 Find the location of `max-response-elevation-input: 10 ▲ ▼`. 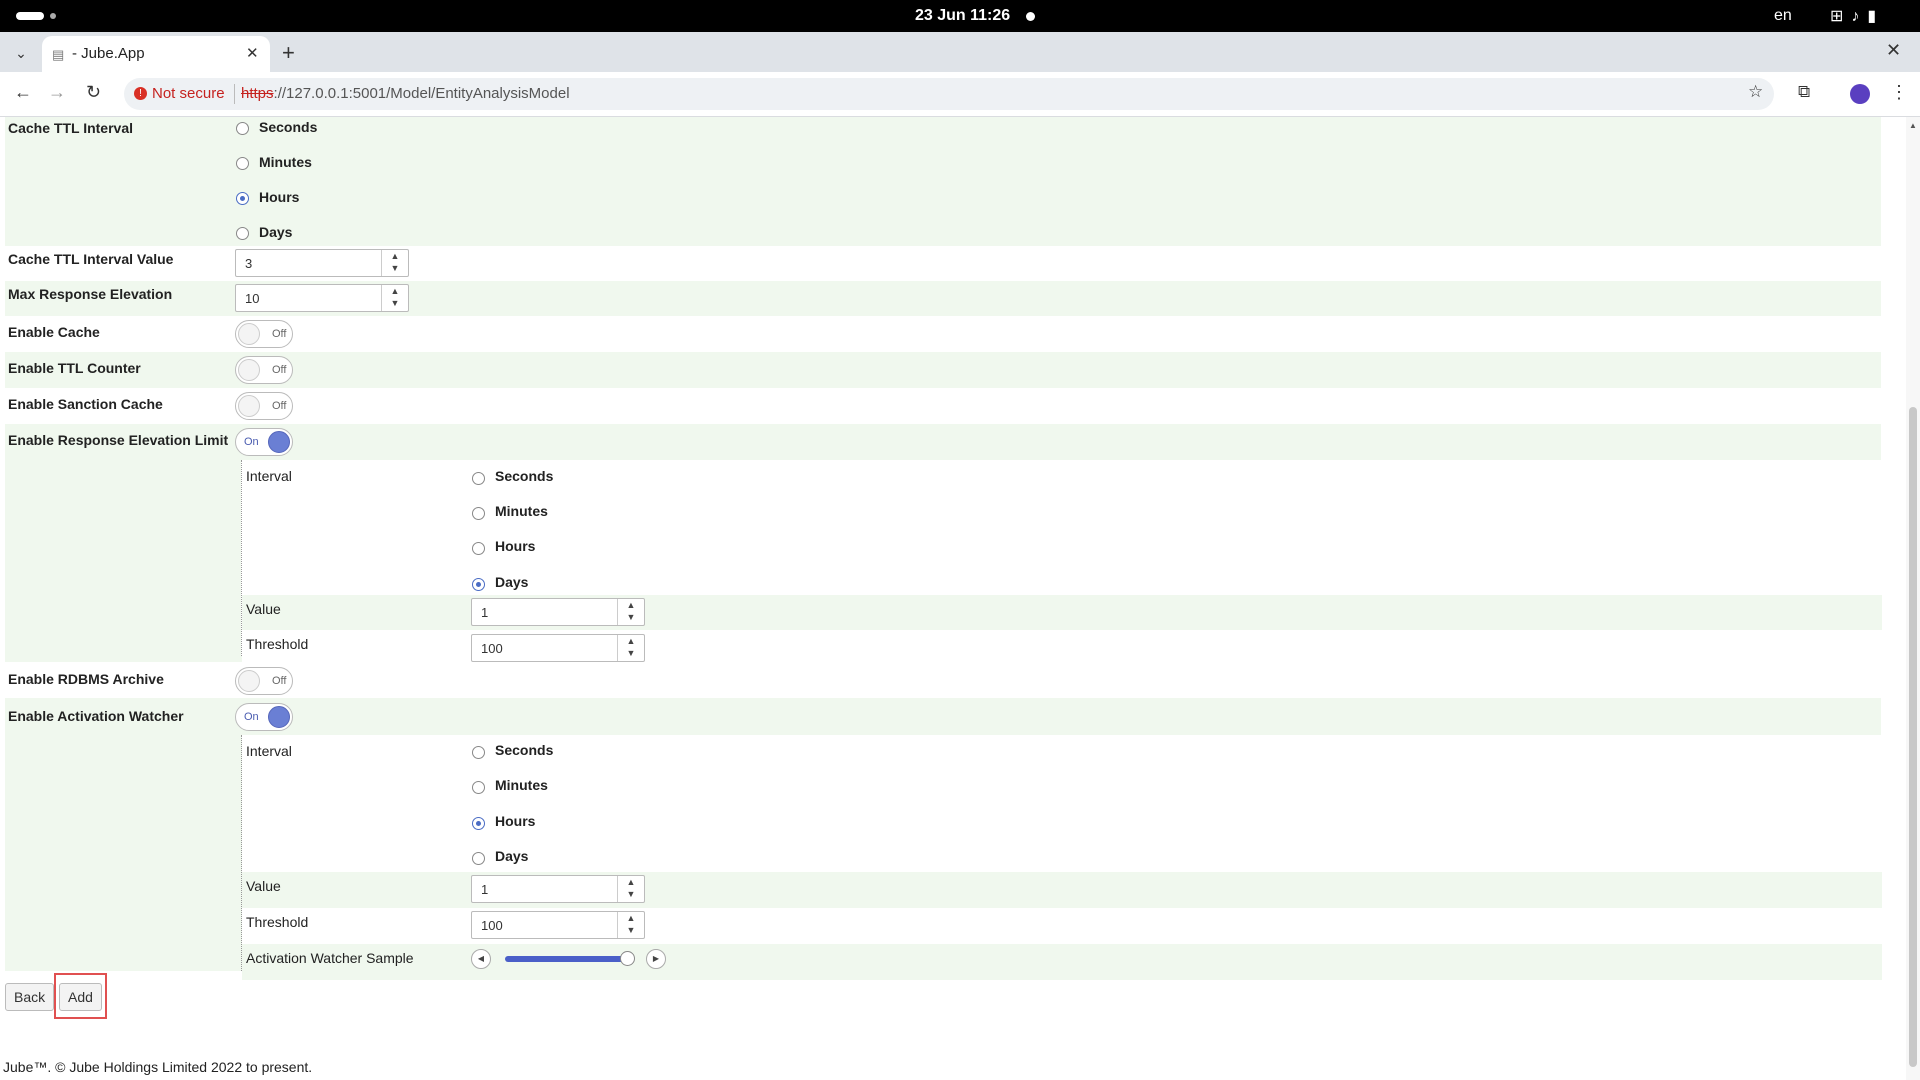

max-response-elevation-input: 10 ▲ ▼ is located at coordinates (322, 298).